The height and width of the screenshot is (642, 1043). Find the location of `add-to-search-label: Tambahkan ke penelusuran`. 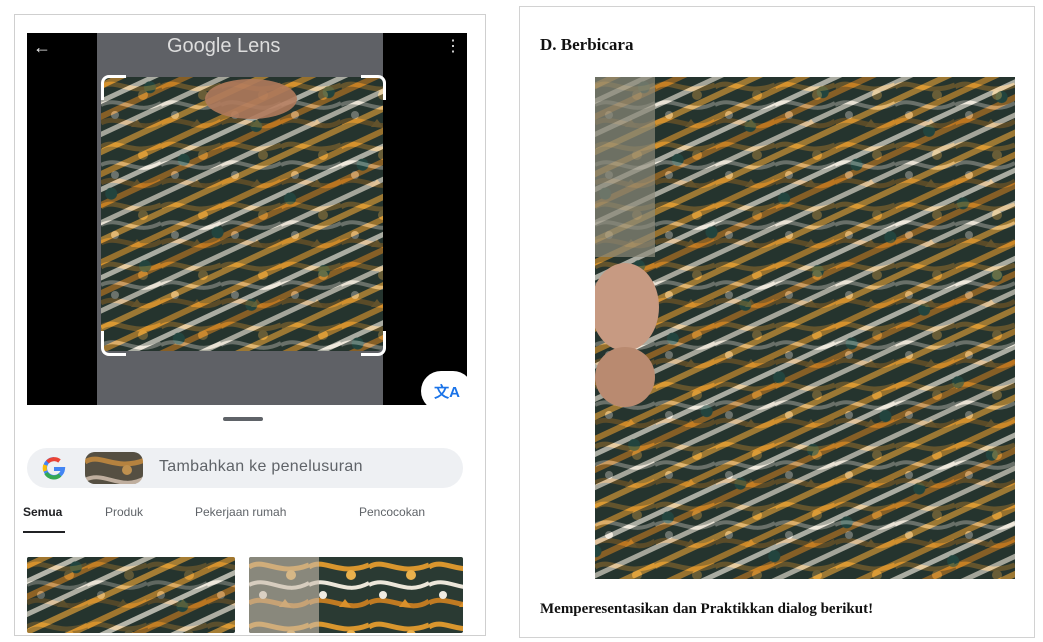

add-to-search-label: Tambahkan ke penelusuran is located at coordinates (261, 466).